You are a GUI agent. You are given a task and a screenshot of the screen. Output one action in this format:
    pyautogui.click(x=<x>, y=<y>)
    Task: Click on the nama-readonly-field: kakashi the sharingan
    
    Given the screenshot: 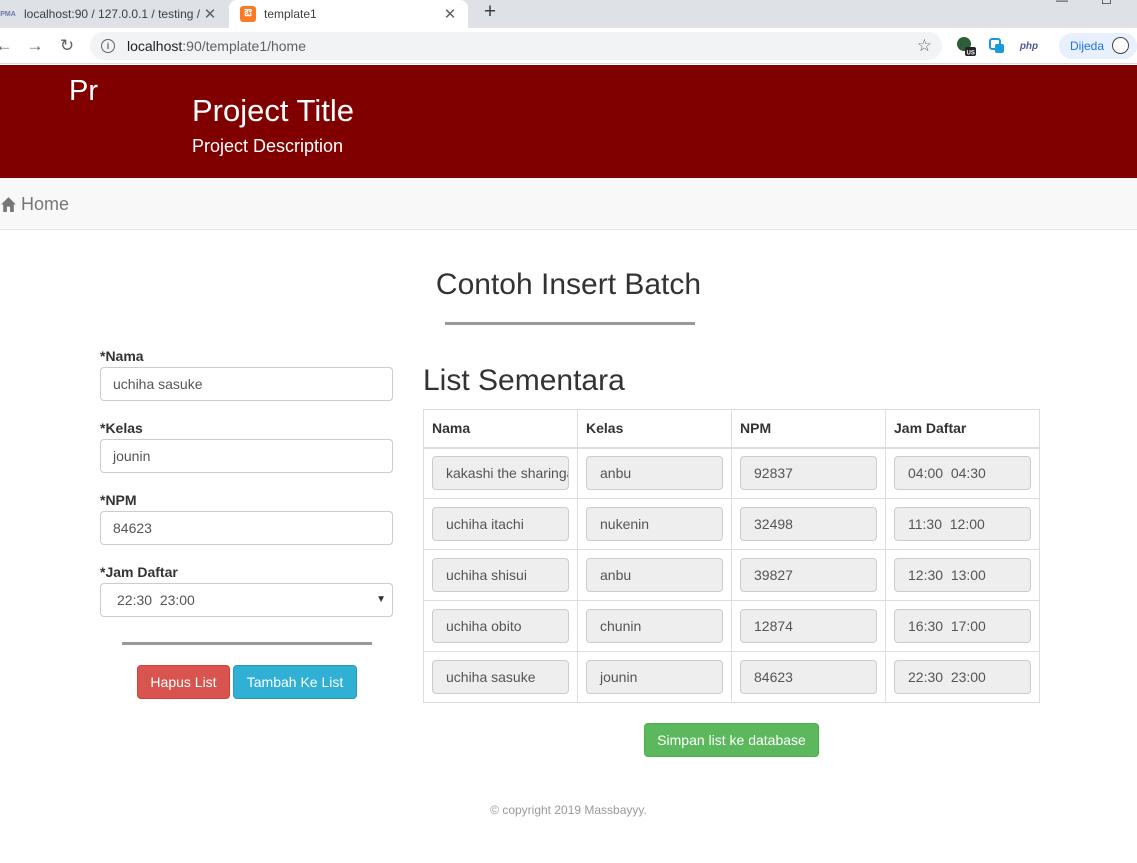 What is the action you would take?
    pyautogui.click(x=500, y=473)
    